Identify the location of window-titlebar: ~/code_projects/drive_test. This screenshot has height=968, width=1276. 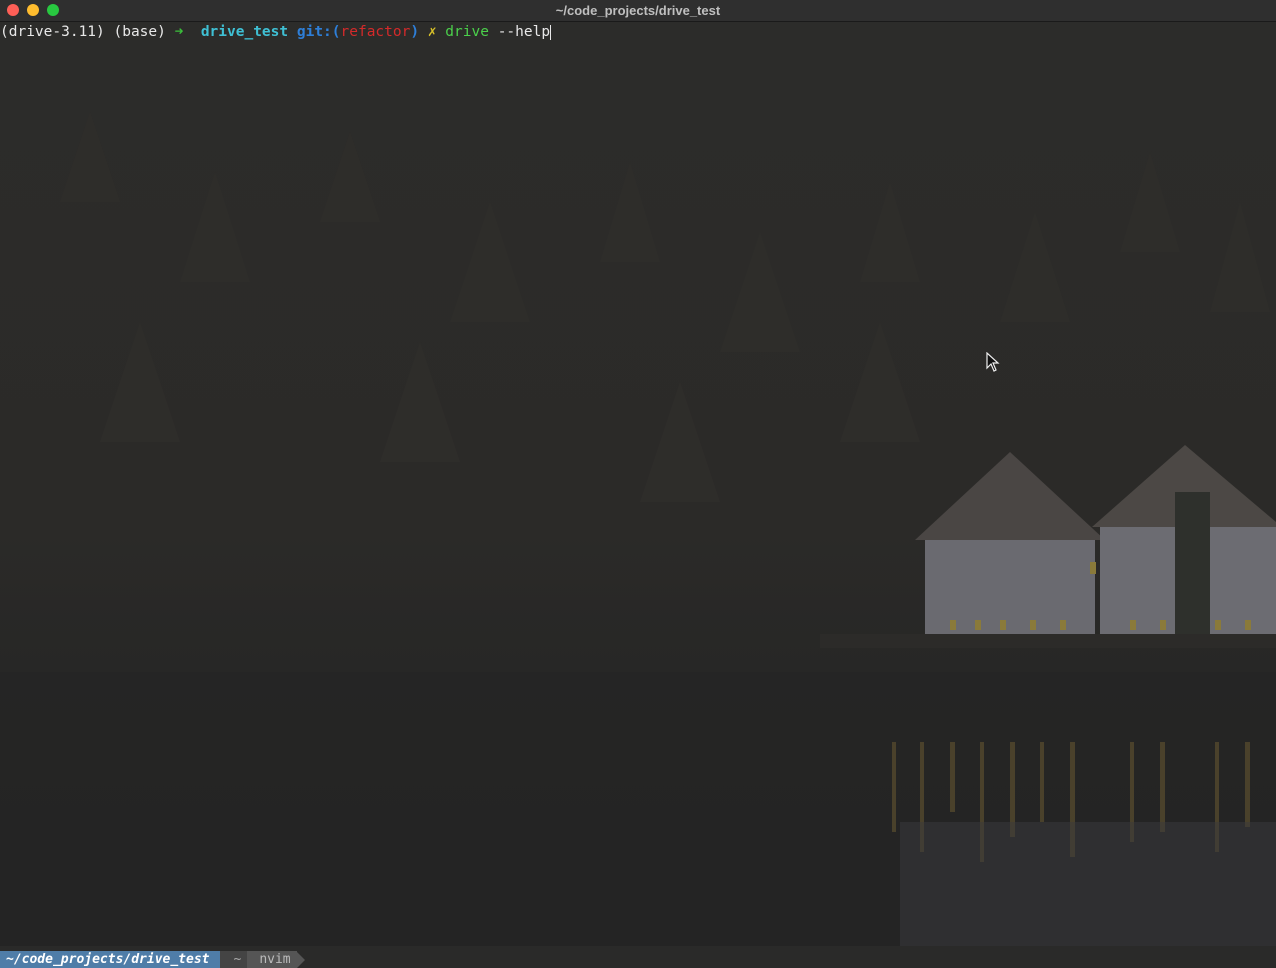
(638, 11).